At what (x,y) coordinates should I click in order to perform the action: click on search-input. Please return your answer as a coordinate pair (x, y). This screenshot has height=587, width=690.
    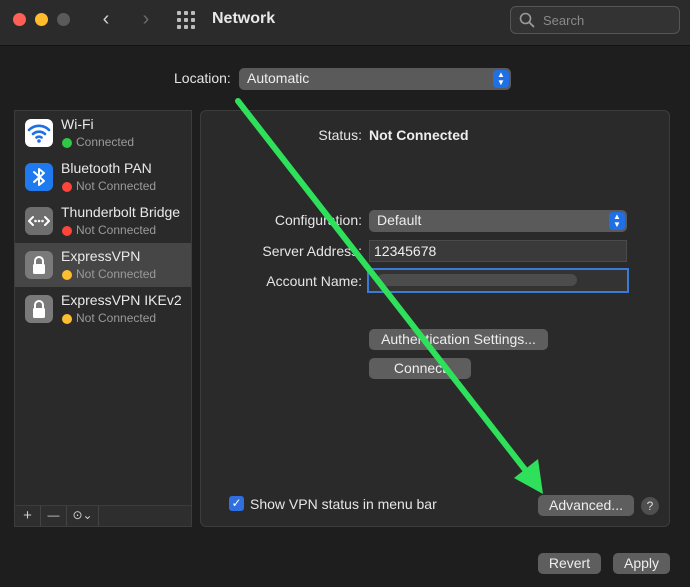
    Looking at the image, I should click on (608, 20).